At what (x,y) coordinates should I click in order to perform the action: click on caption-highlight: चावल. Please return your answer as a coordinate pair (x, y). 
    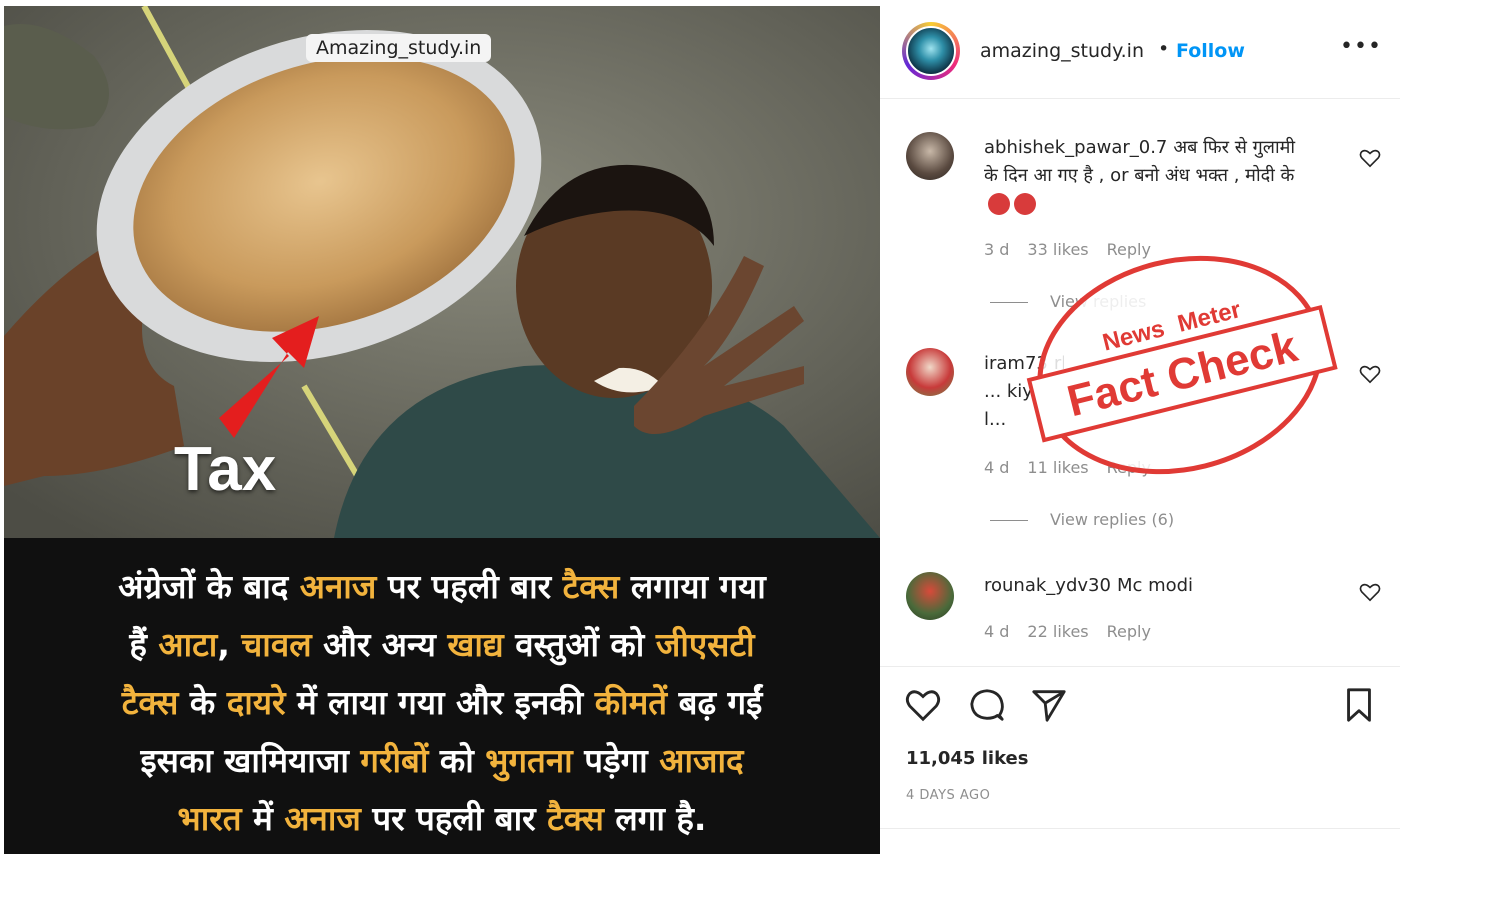
    Looking at the image, I should click on (276, 644).